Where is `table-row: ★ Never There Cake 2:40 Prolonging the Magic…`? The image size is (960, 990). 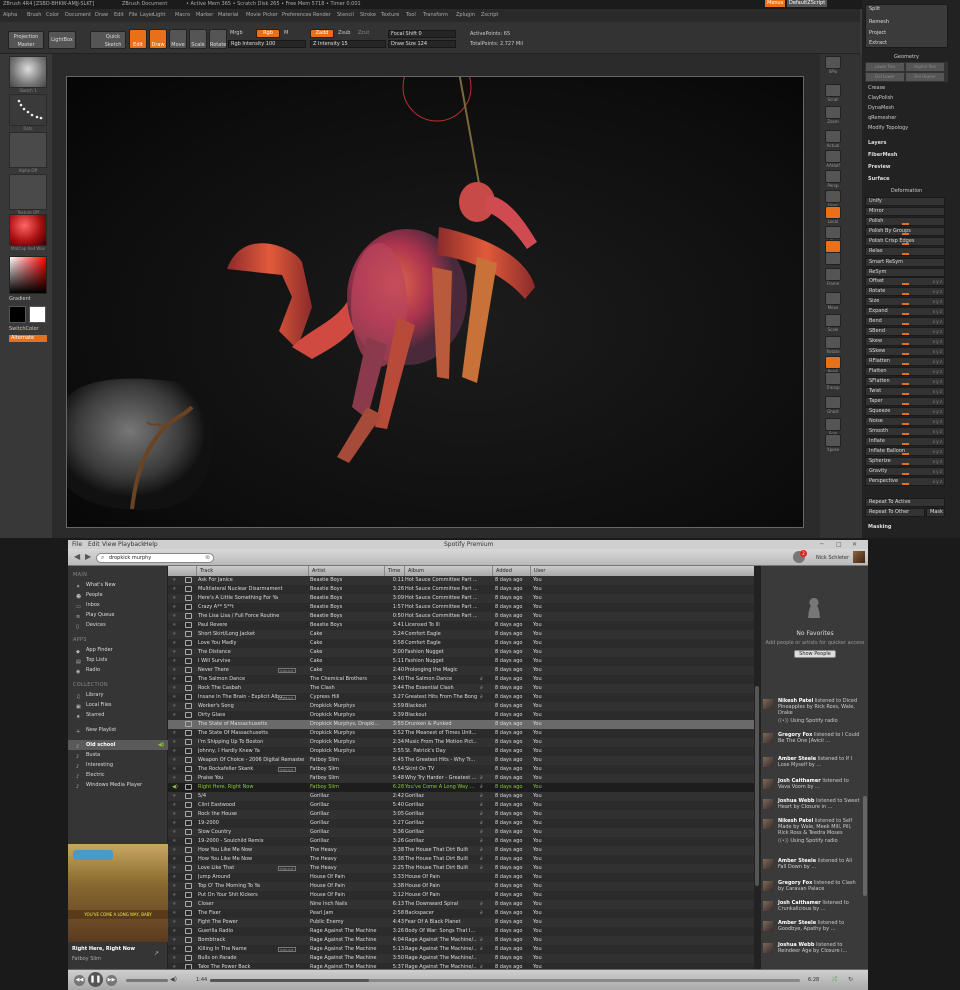 table-row: ★ Never There Cake 2:40 Prolonging the Magic… is located at coordinates (461, 670).